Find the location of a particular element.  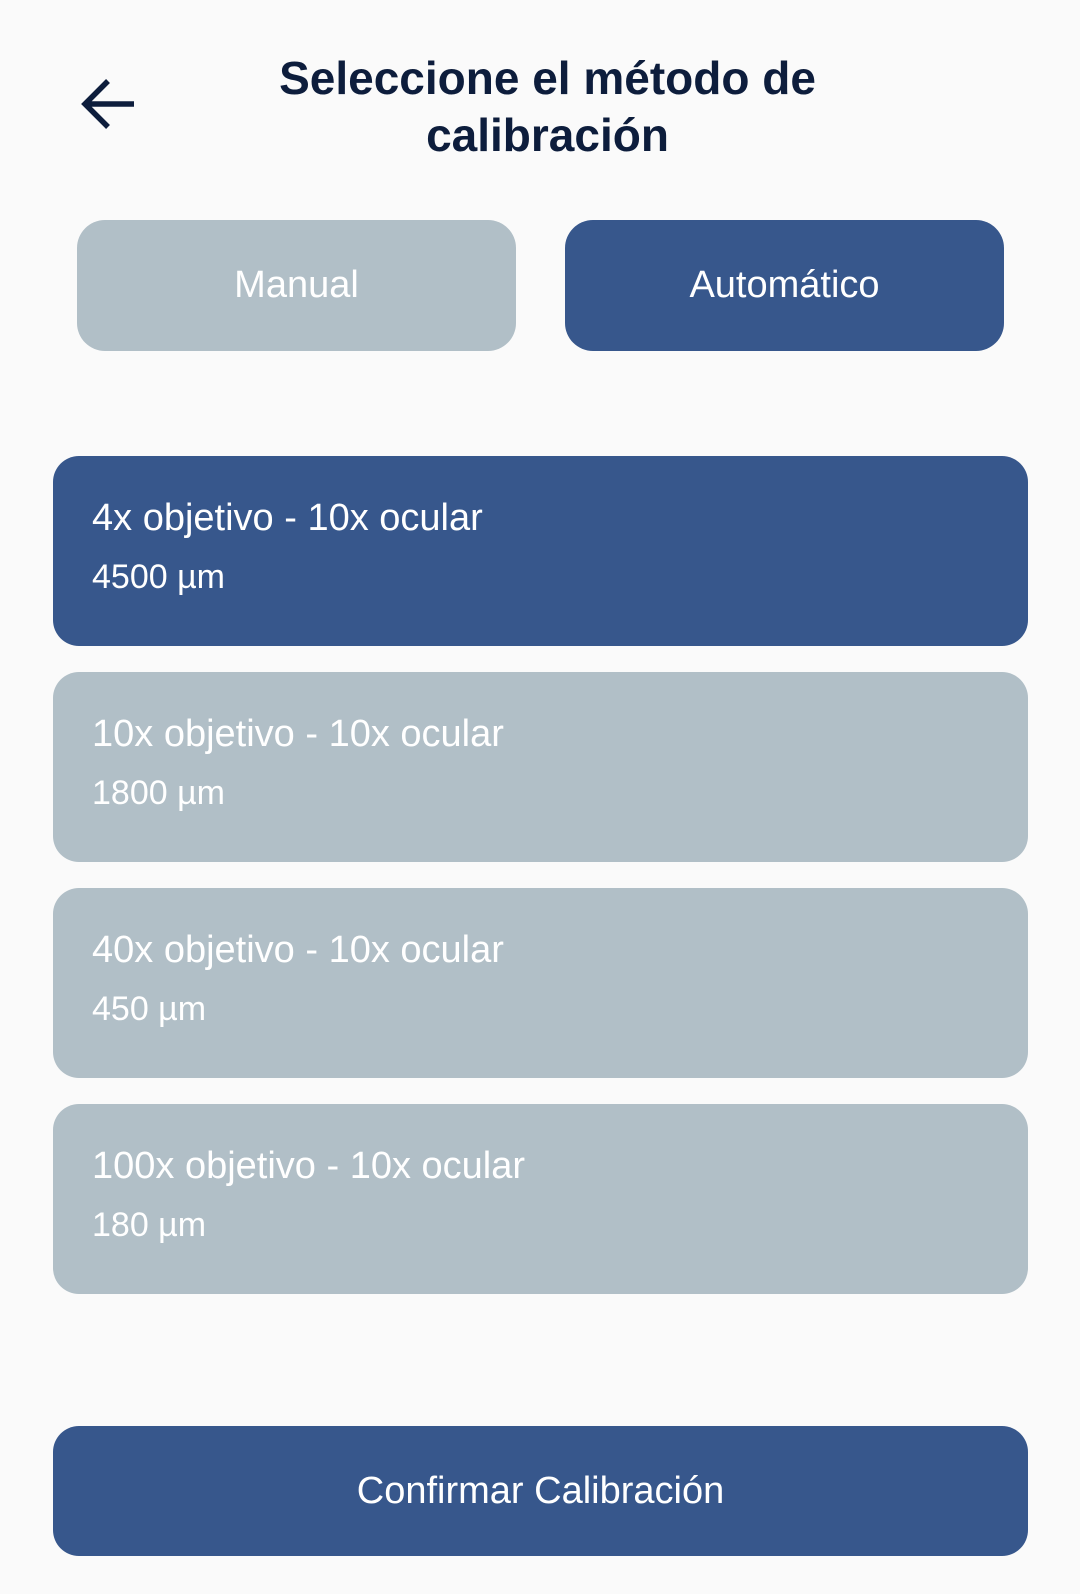

option-title: 10x objetivo - 10x ocular is located at coordinates (298, 734).